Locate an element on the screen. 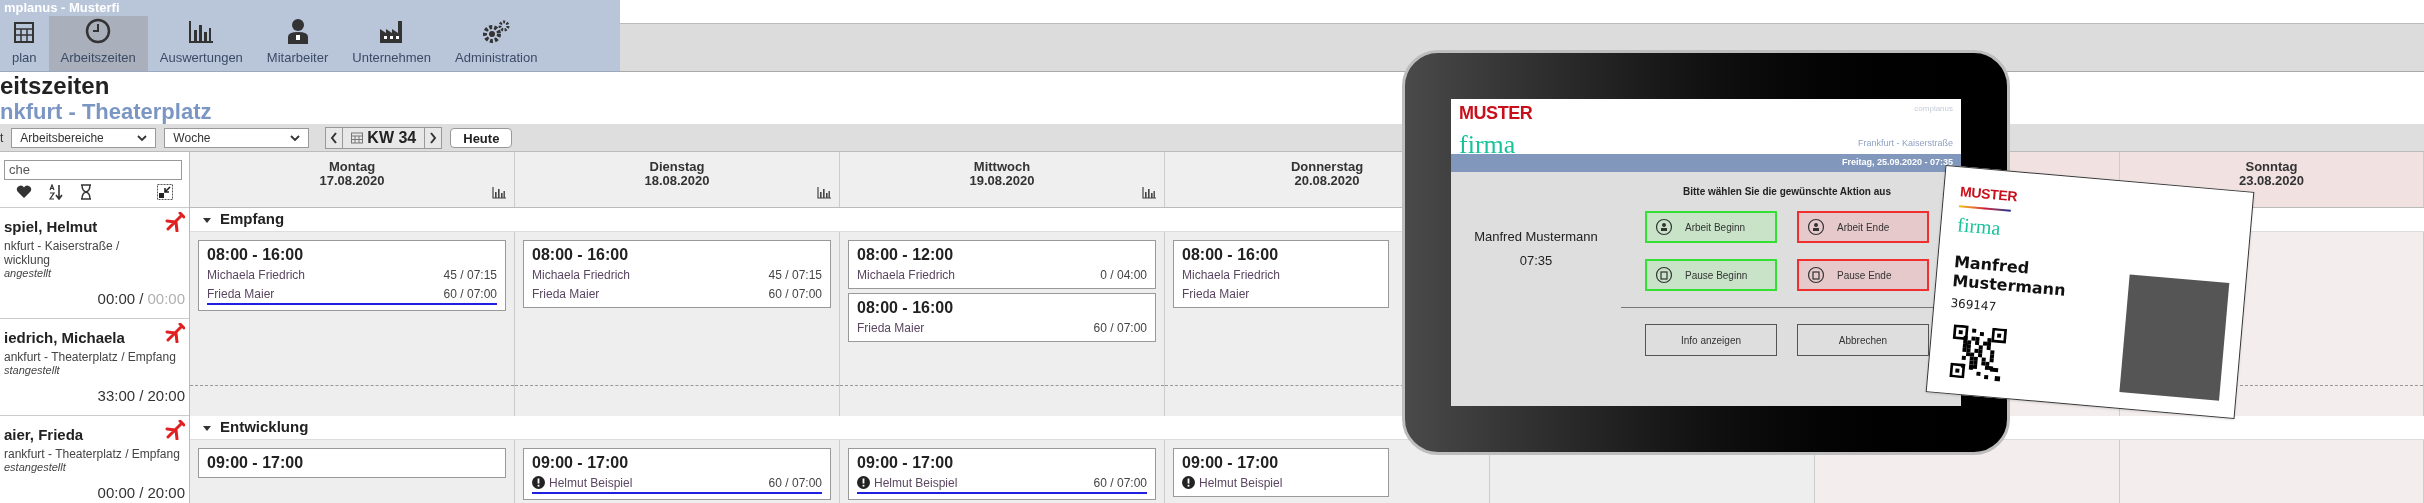  shift-card: 08:00 - 16:00 Frieda Maier 60 / 07:00 is located at coordinates (1002, 317).